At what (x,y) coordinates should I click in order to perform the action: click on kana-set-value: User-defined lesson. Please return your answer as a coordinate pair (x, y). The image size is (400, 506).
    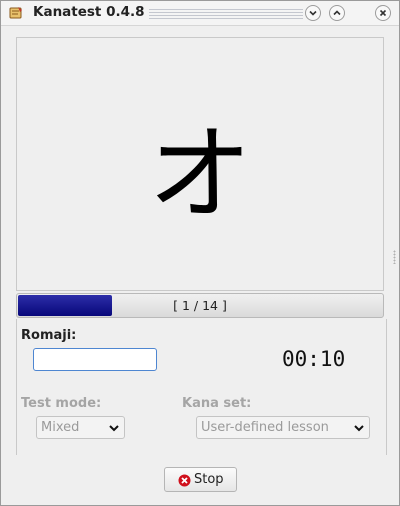
    Looking at the image, I should click on (265, 427).